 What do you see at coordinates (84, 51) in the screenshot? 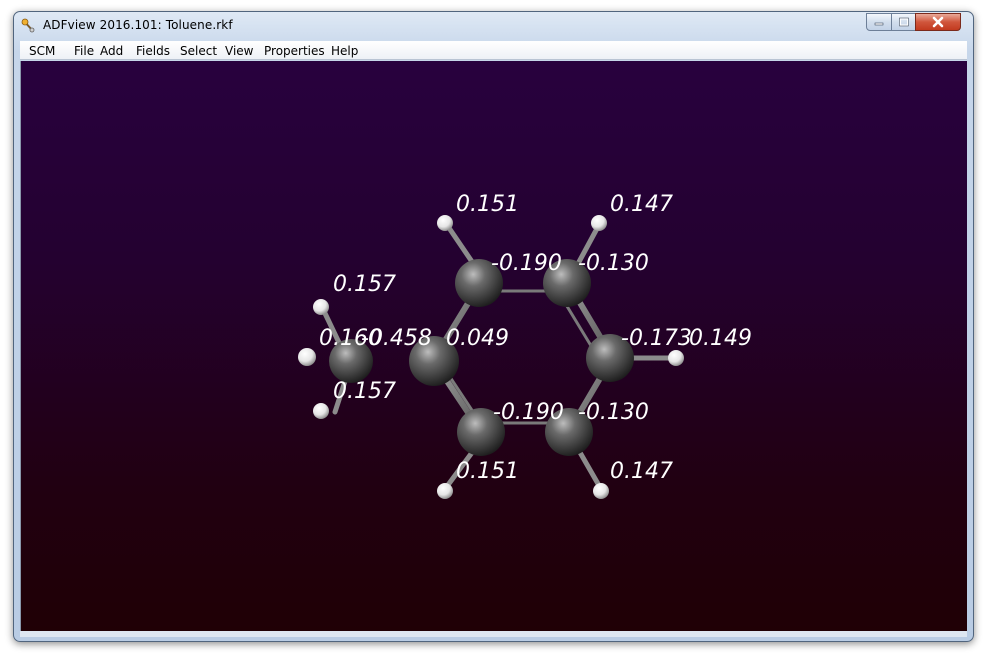
I see `menu-file: File` at bounding box center [84, 51].